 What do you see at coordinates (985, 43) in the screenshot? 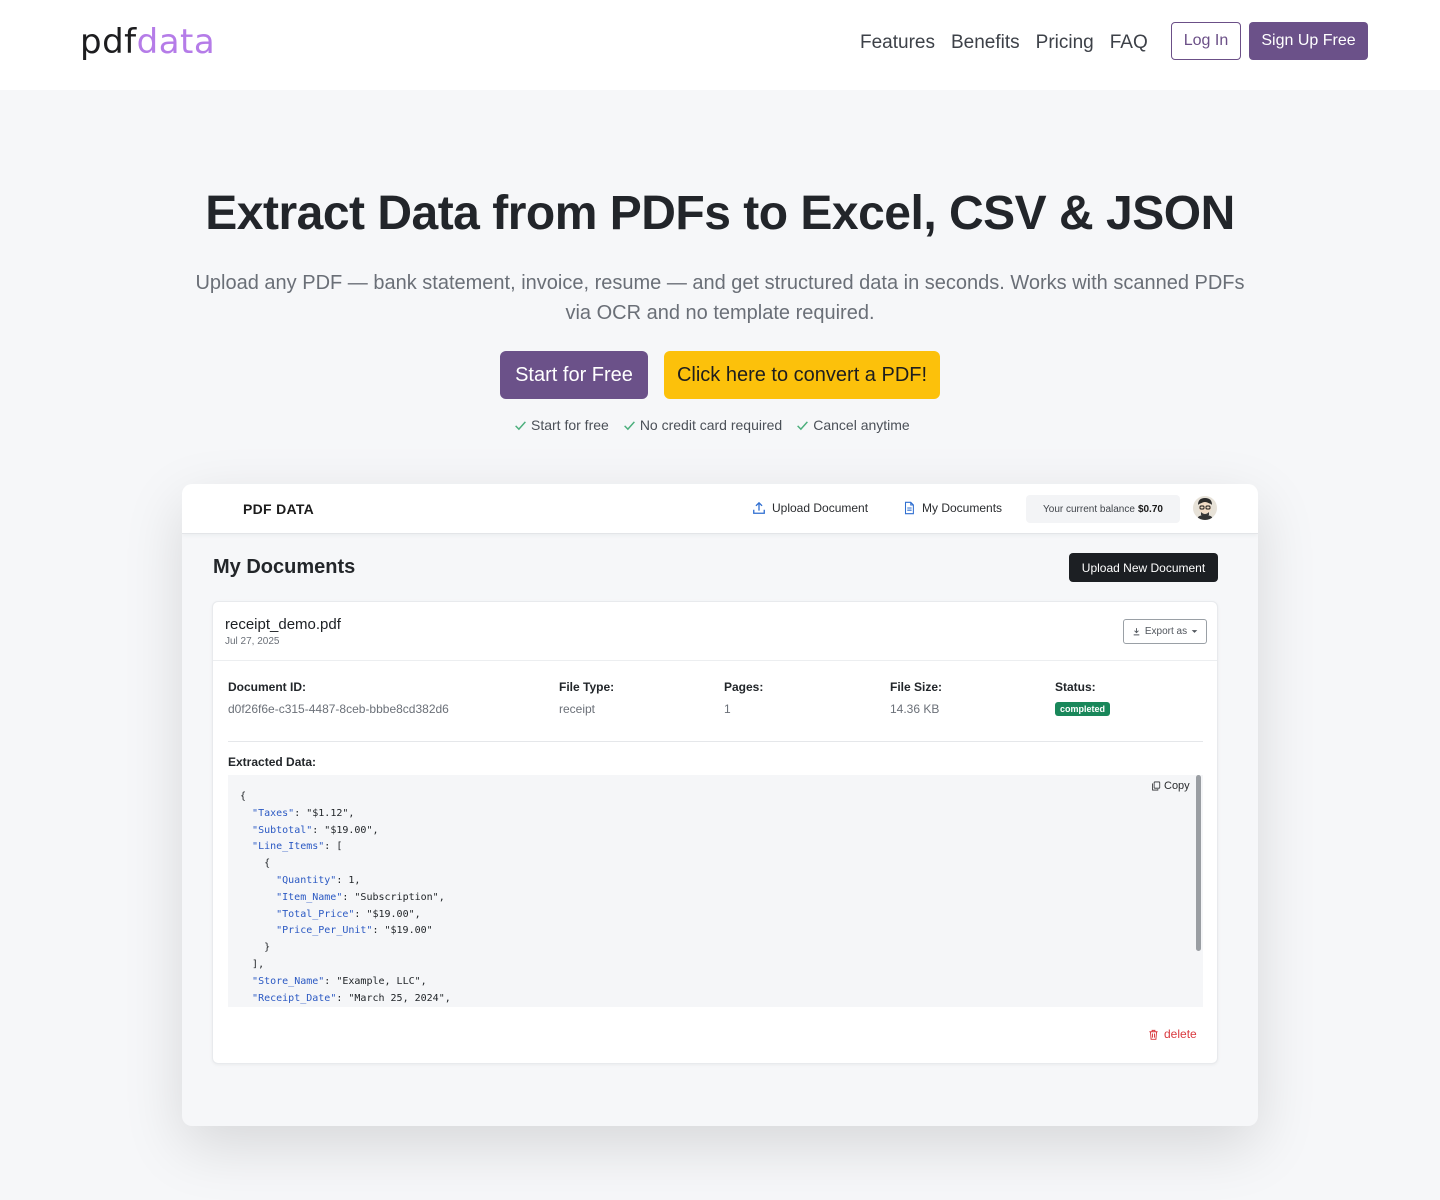
I see `nav-link-benefits: Benefits` at bounding box center [985, 43].